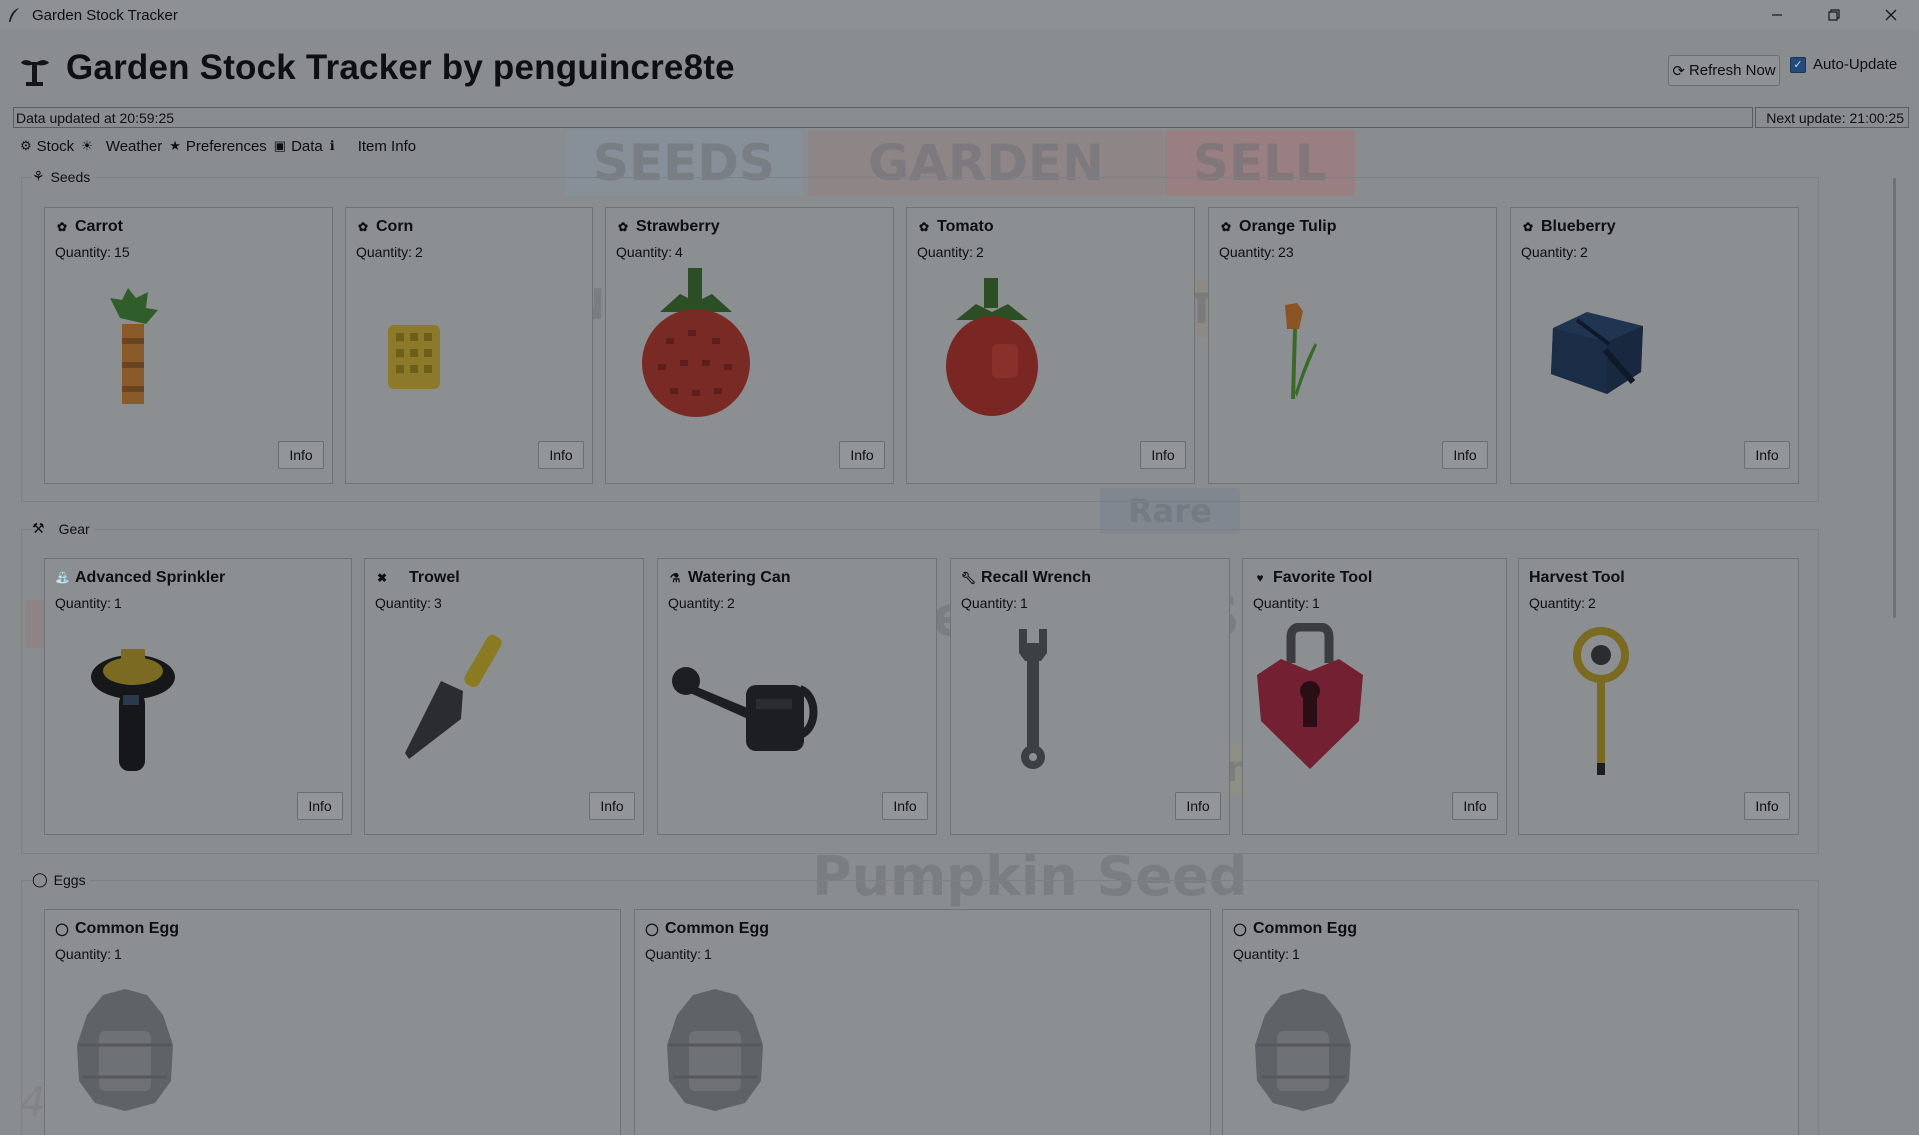 The image size is (1919, 1135). What do you see at coordinates (1832, 117) in the screenshot?
I see `status-next-update: Next update: 21:00:25` at bounding box center [1832, 117].